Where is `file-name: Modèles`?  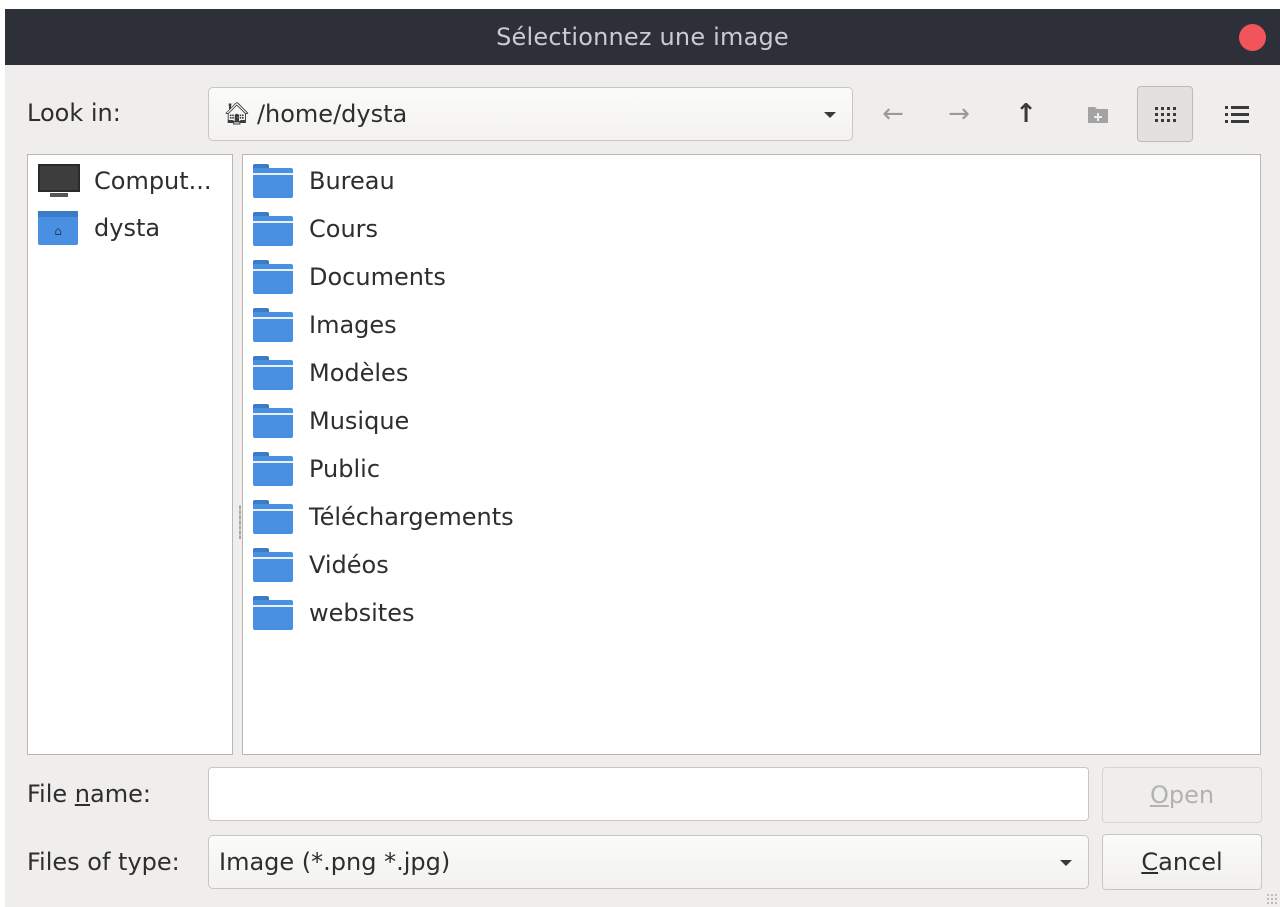
file-name: Modèles is located at coordinates (359, 373).